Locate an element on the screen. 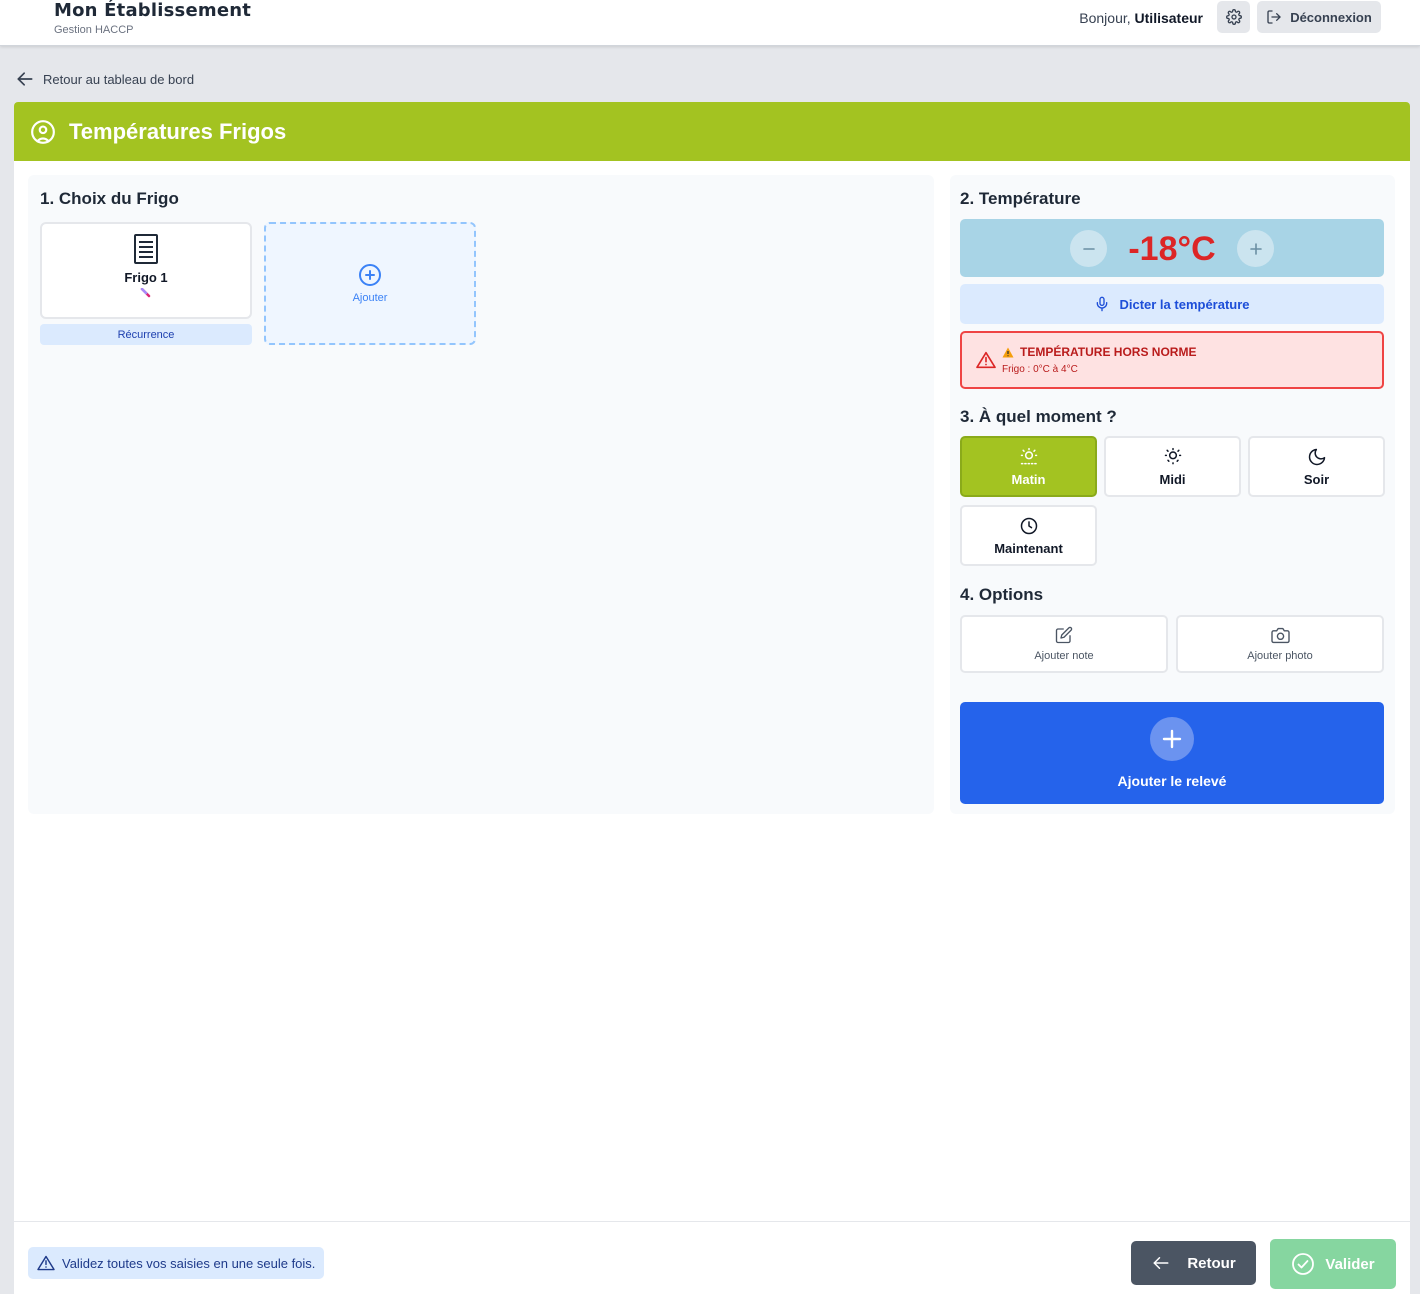  moment-option-maintenant: Maintenant is located at coordinates (1028, 535).